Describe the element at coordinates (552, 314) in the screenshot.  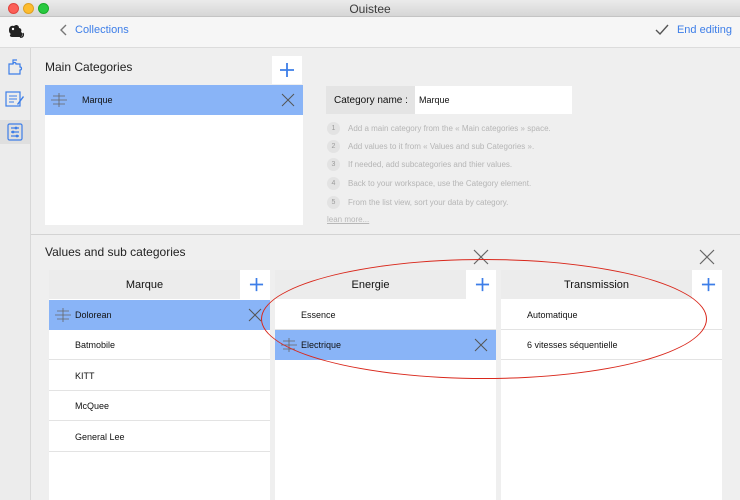
I see `list-item-label: Automatique` at that location.